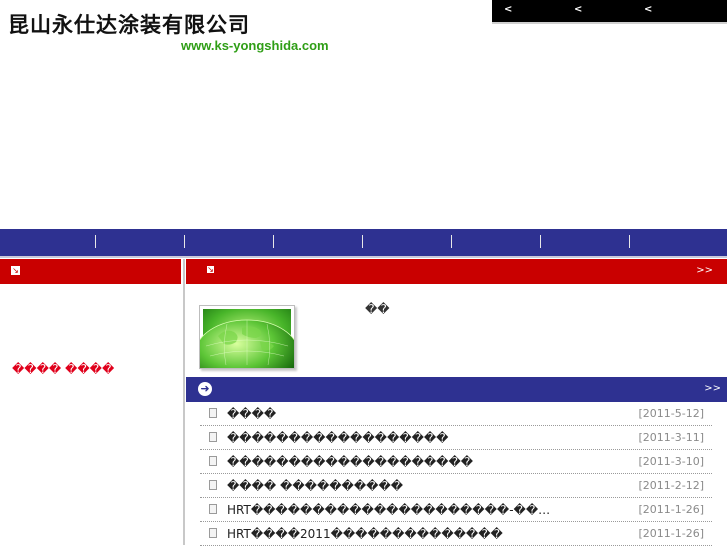 This screenshot has width=727, height=546. I want to click on globe-image, so click(247, 347).